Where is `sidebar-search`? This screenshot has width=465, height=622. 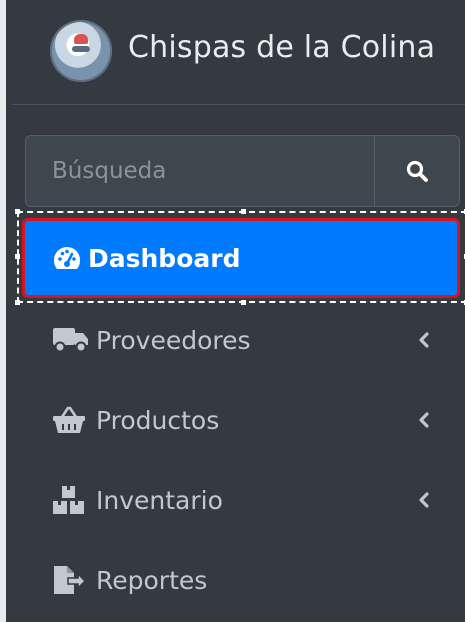 sidebar-search is located at coordinates (242, 171).